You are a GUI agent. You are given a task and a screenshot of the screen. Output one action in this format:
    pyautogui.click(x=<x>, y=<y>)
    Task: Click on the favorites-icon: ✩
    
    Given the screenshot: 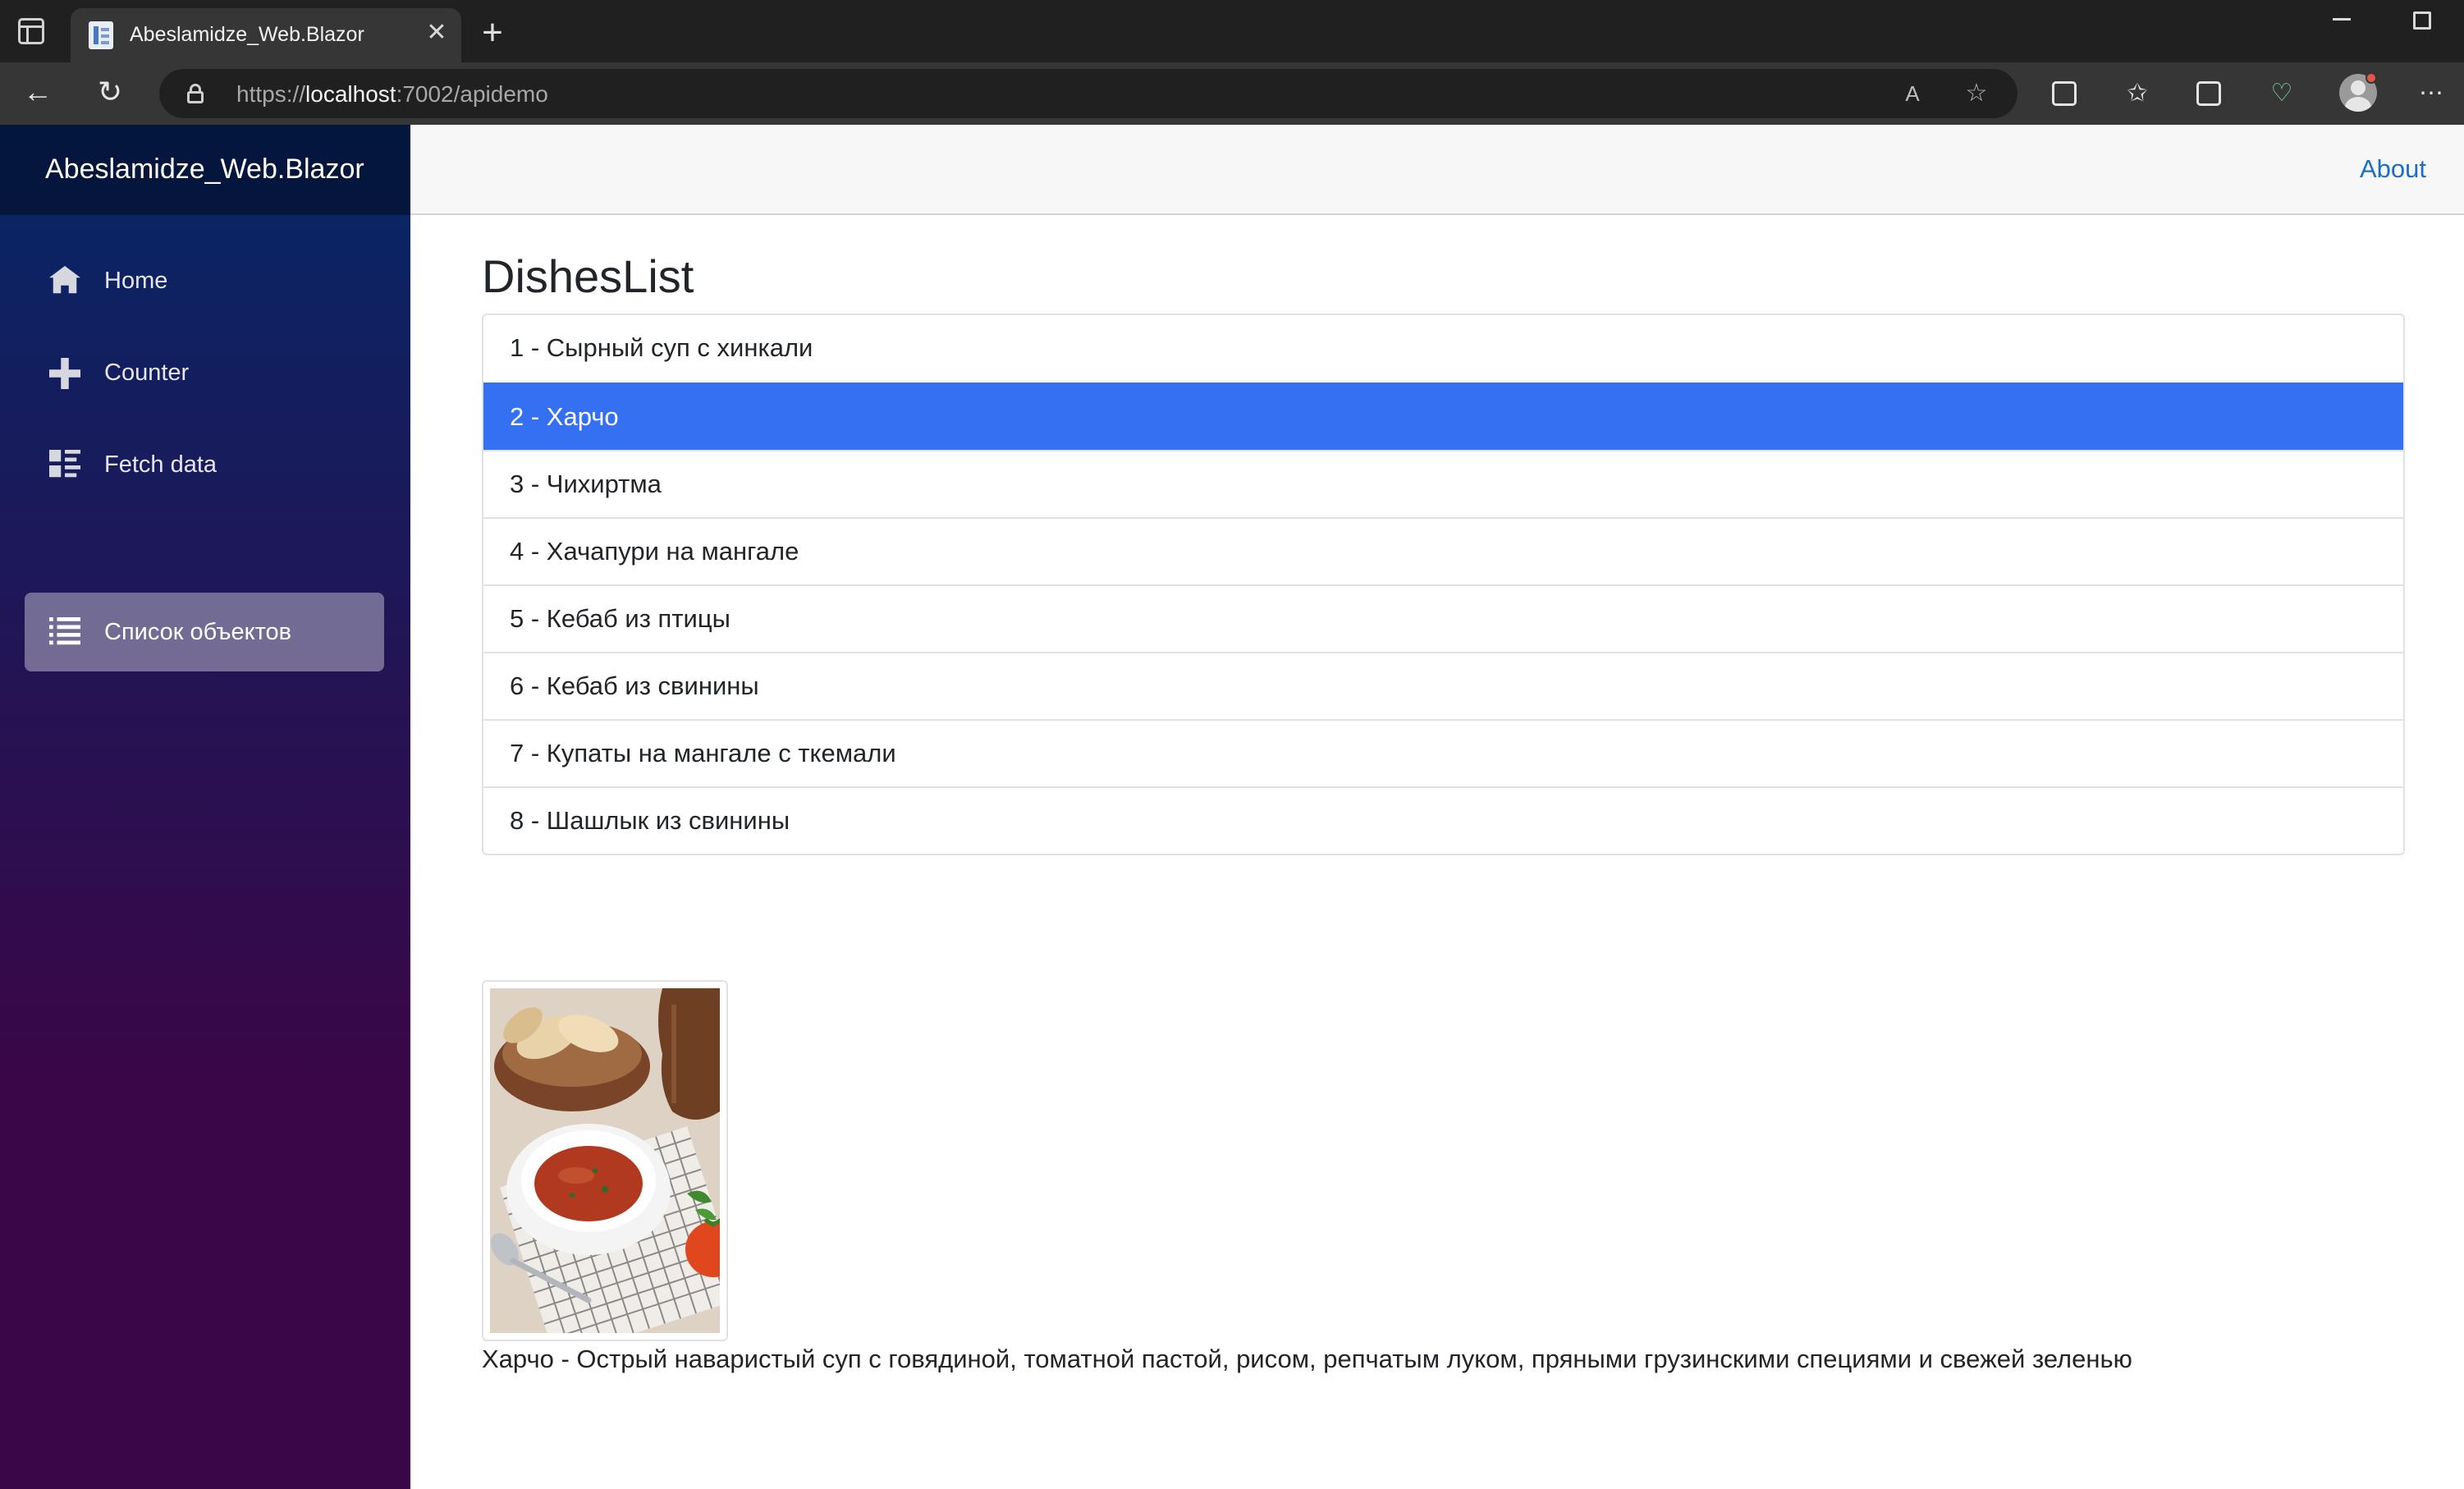 What is the action you would take?
    pyautogui.click(x=2138, y=93)
    